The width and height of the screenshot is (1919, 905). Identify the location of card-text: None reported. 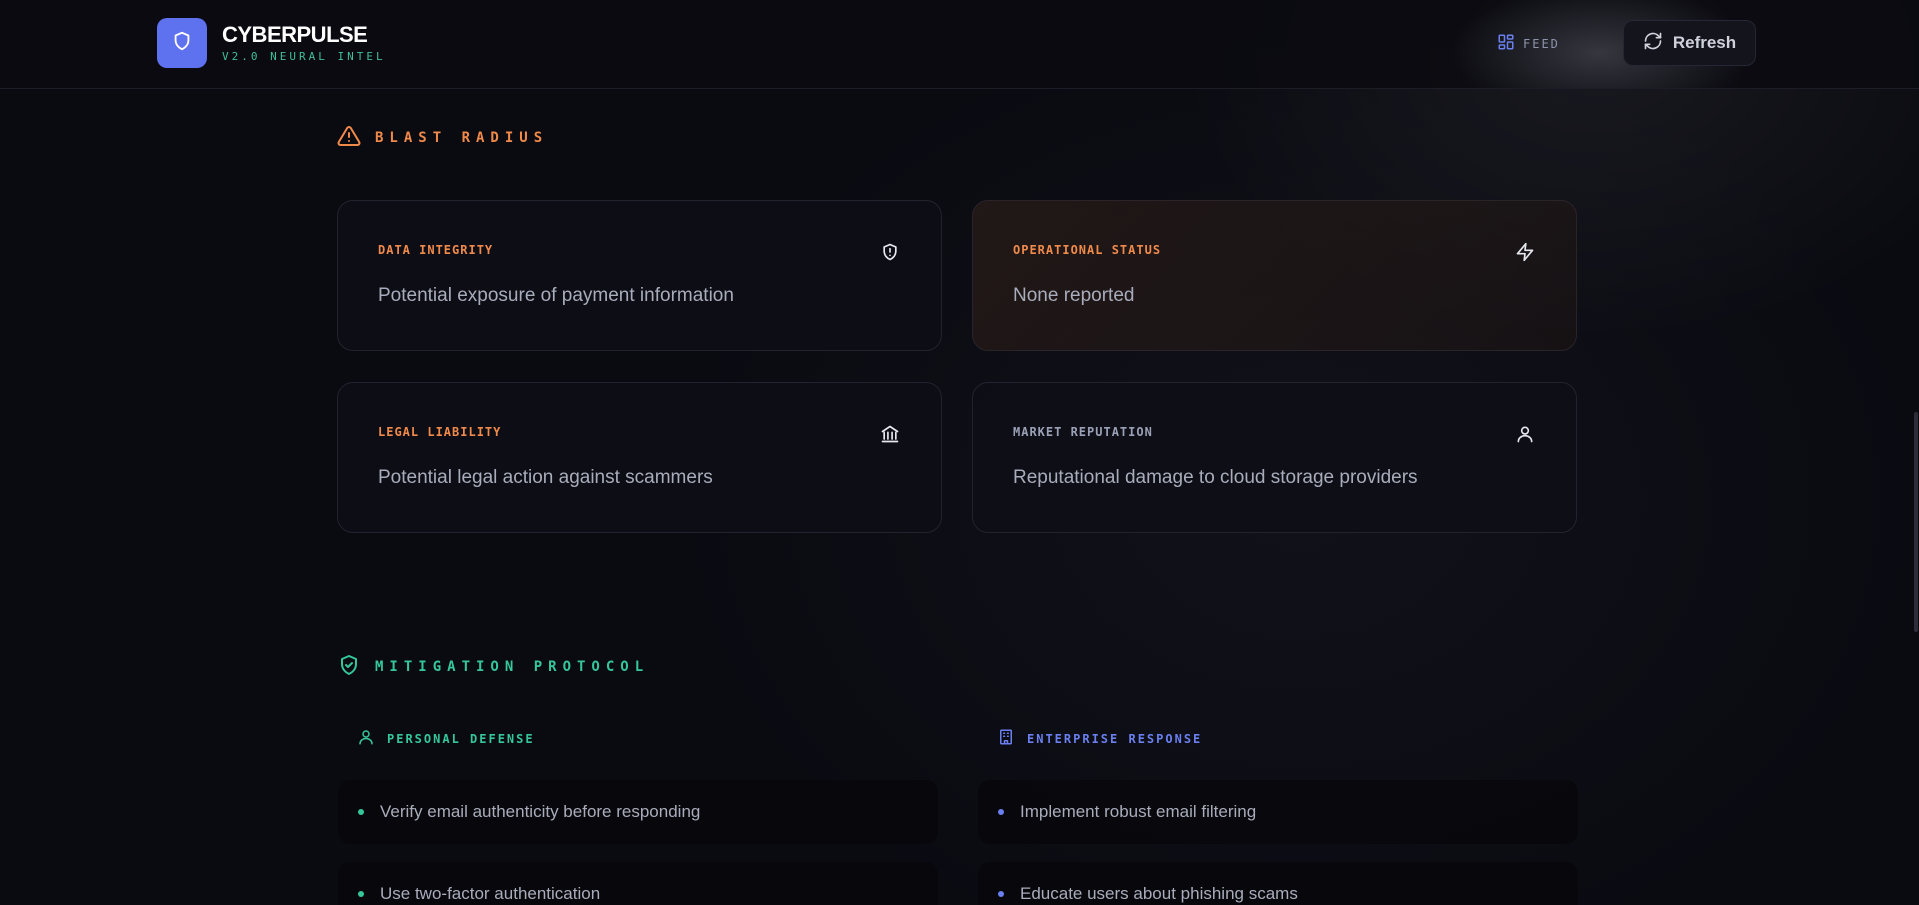
(1074, 295).